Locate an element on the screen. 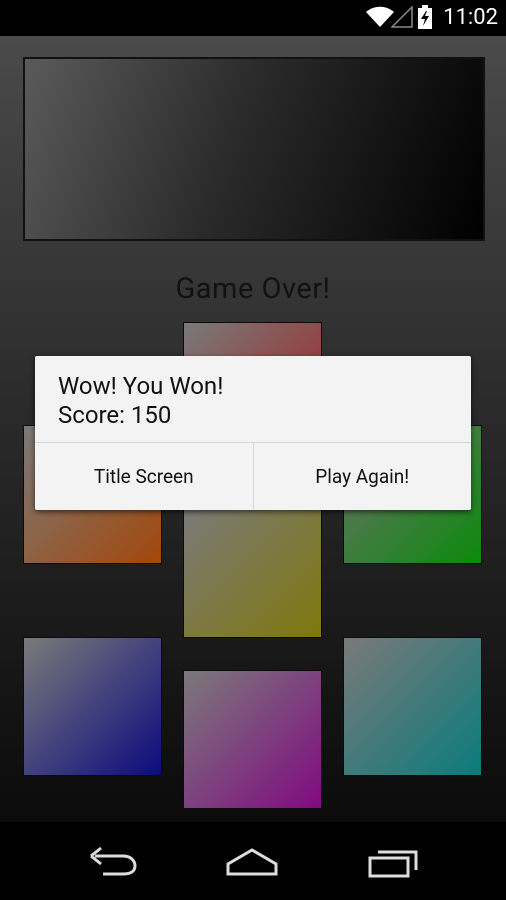 The height and width of the screenshot is (900, 506). navigation-bar is located at coordinates (253, 861).